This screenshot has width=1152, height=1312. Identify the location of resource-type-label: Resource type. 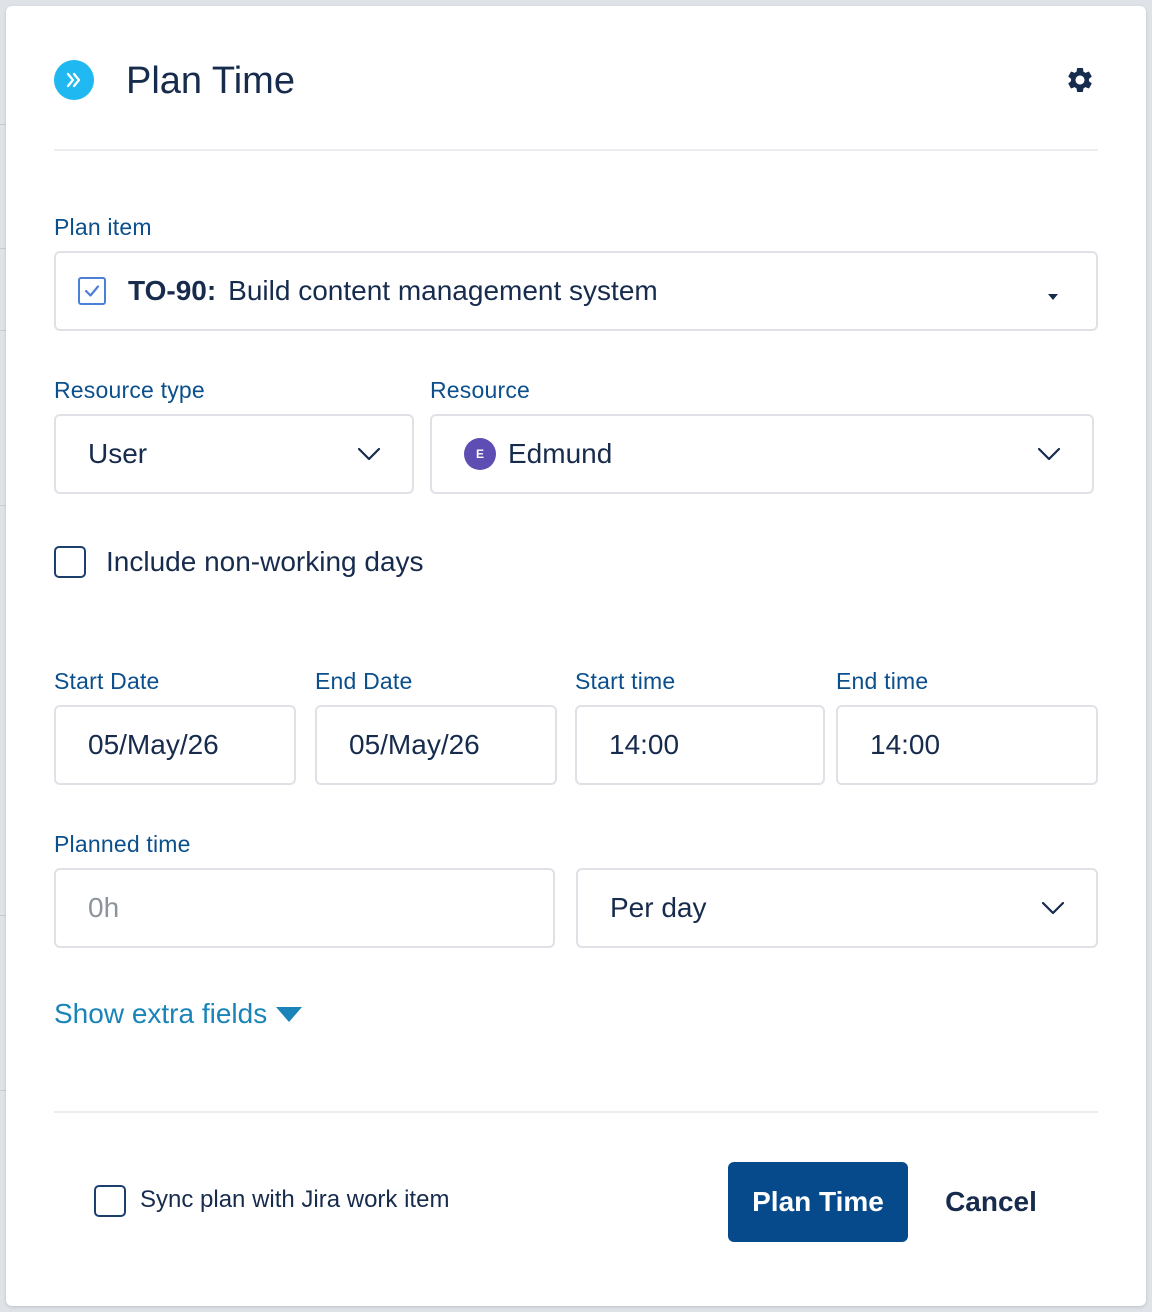
(129, 390).